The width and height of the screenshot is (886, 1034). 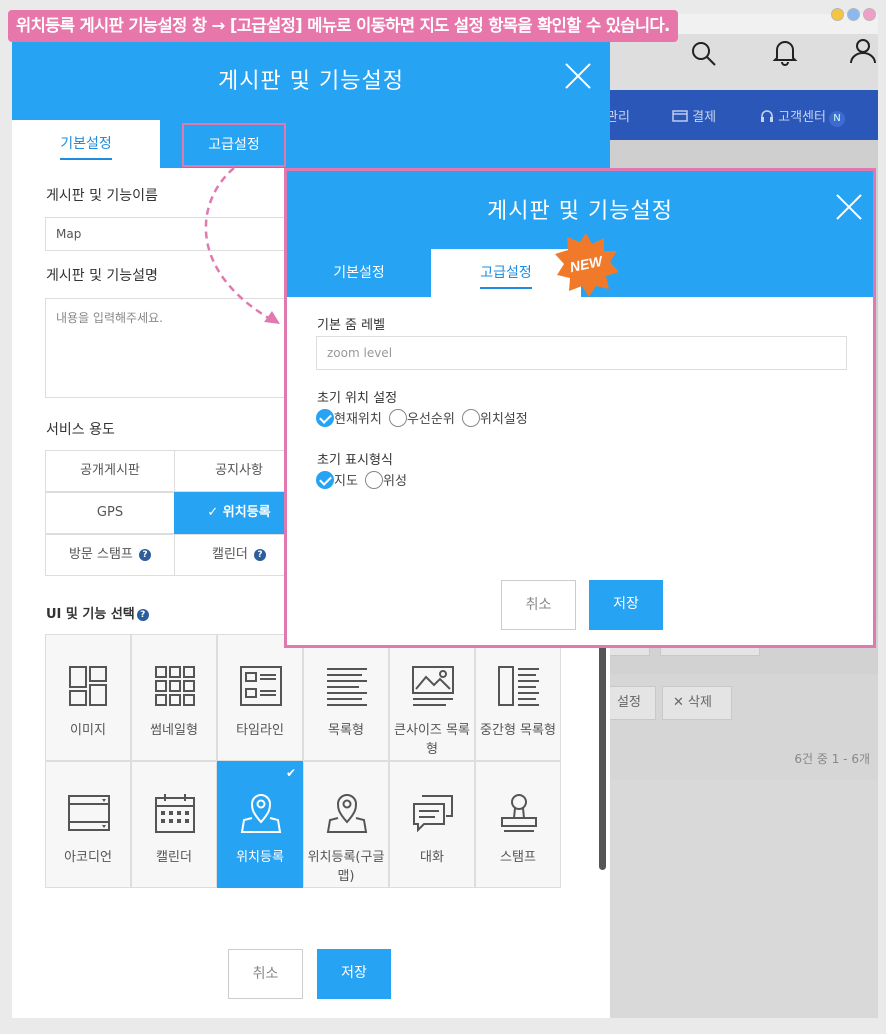 What do you see at coordinates (785, 52) in the screenshot?
I see `bell-icon` at bounding box center [785, 52].